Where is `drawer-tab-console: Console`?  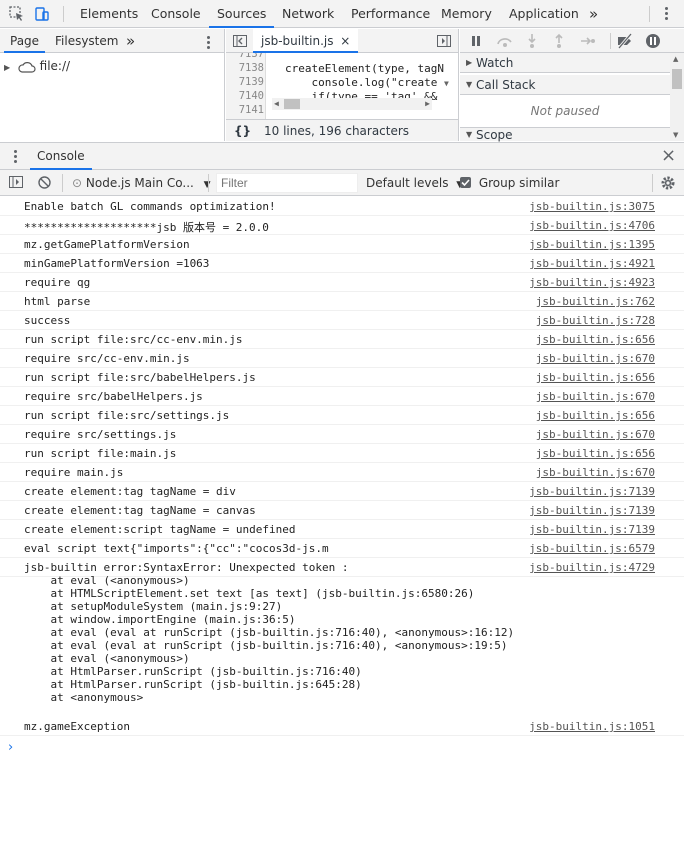
drawer-tab-console: Console is located at coordinates (61, 156).